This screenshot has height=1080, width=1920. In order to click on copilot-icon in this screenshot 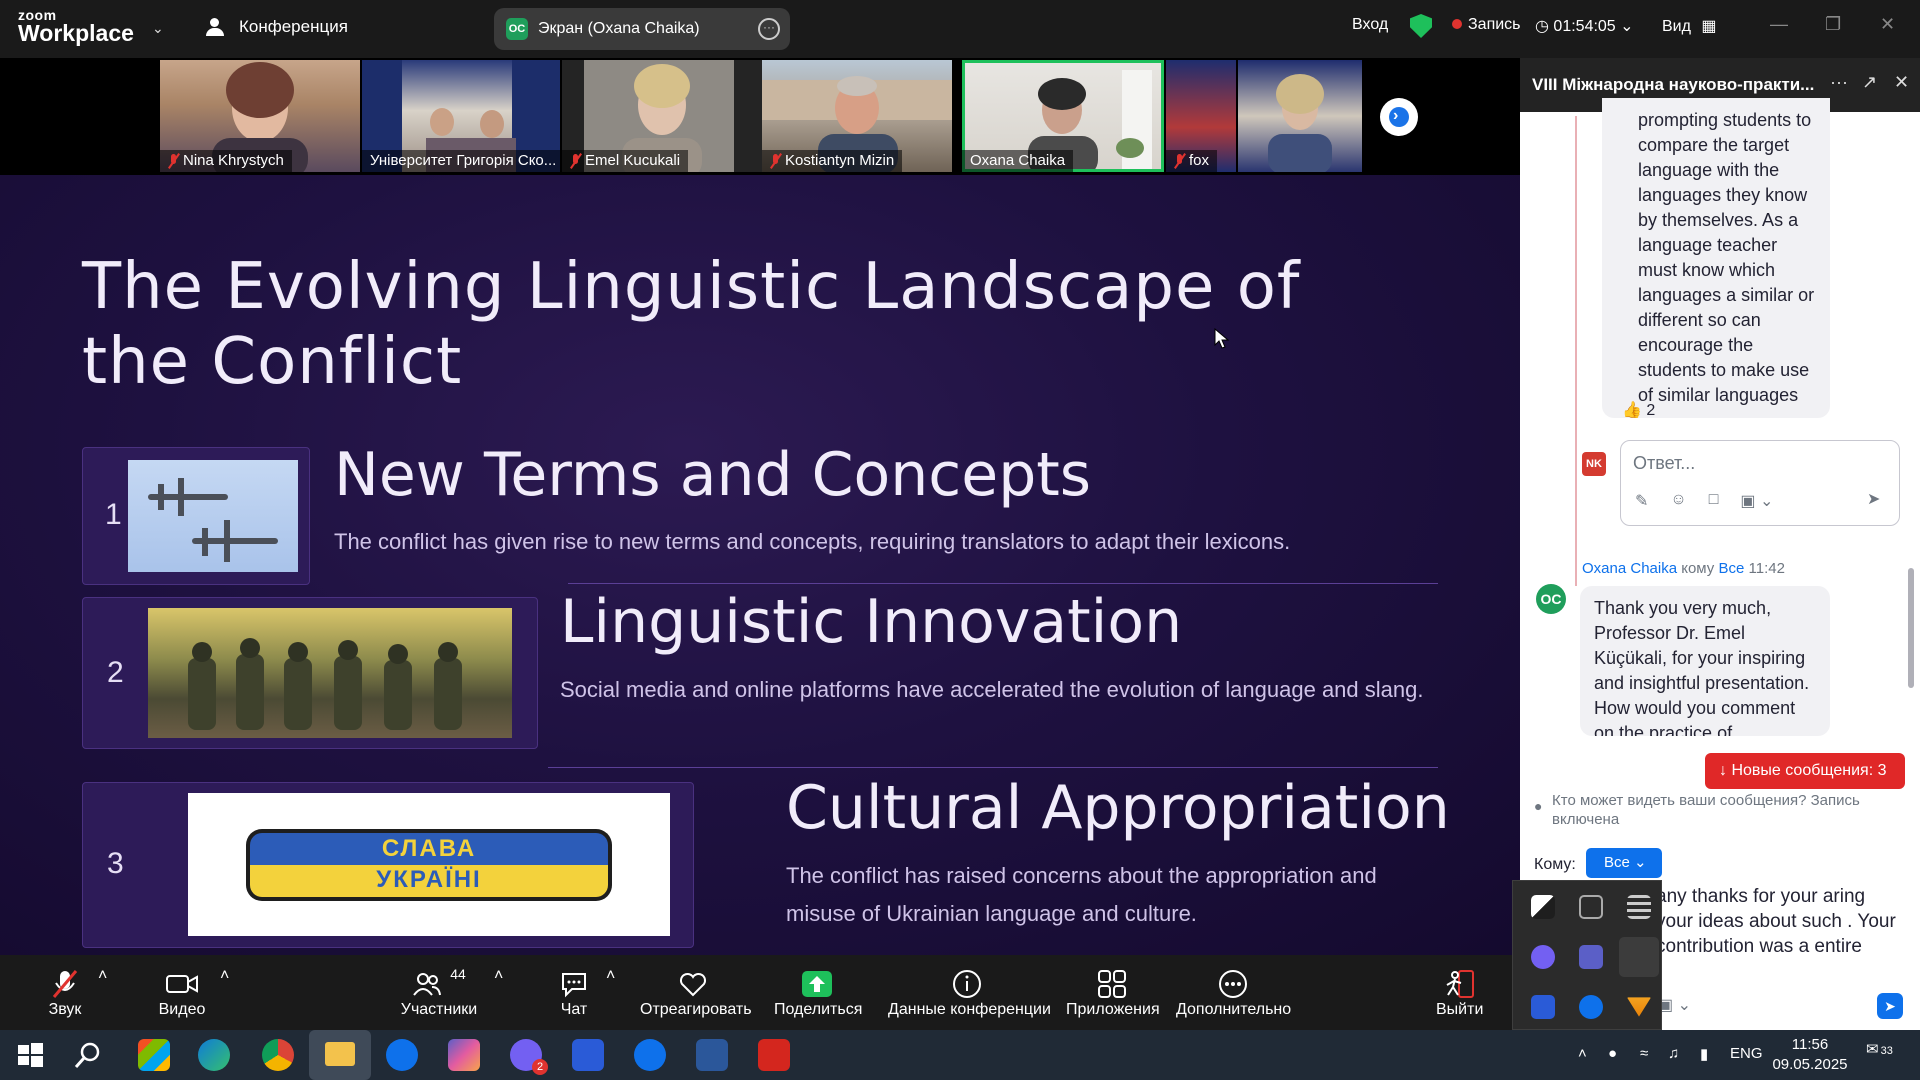, I will do `click(464, 1055)`.